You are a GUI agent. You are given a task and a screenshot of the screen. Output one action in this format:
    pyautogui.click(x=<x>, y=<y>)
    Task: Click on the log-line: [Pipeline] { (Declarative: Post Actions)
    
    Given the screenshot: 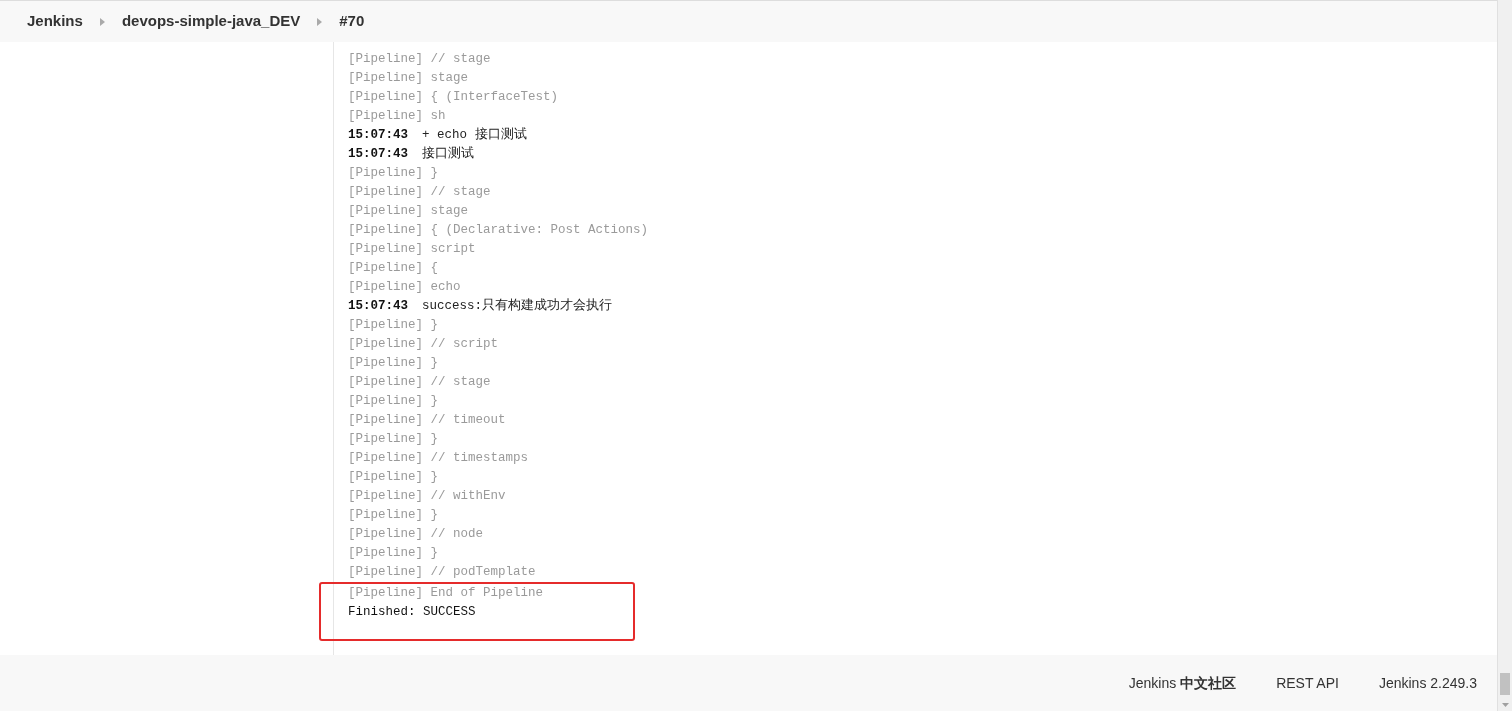 What is the action you would take?
    pyautogui.click(x=498, y=230)
    